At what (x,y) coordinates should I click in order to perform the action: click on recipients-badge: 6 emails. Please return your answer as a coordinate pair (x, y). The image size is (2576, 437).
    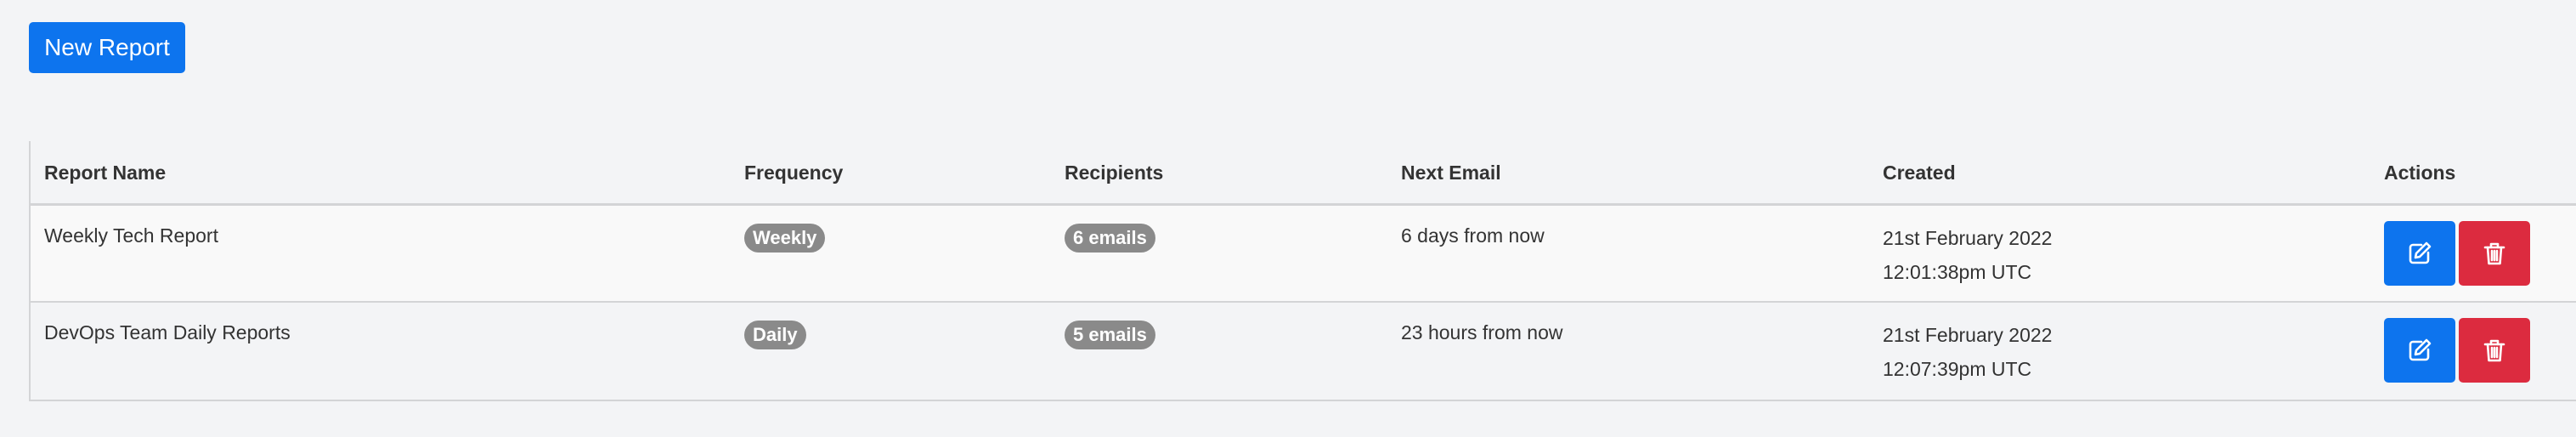
    Looking at the image, I should click on (1110, 238).